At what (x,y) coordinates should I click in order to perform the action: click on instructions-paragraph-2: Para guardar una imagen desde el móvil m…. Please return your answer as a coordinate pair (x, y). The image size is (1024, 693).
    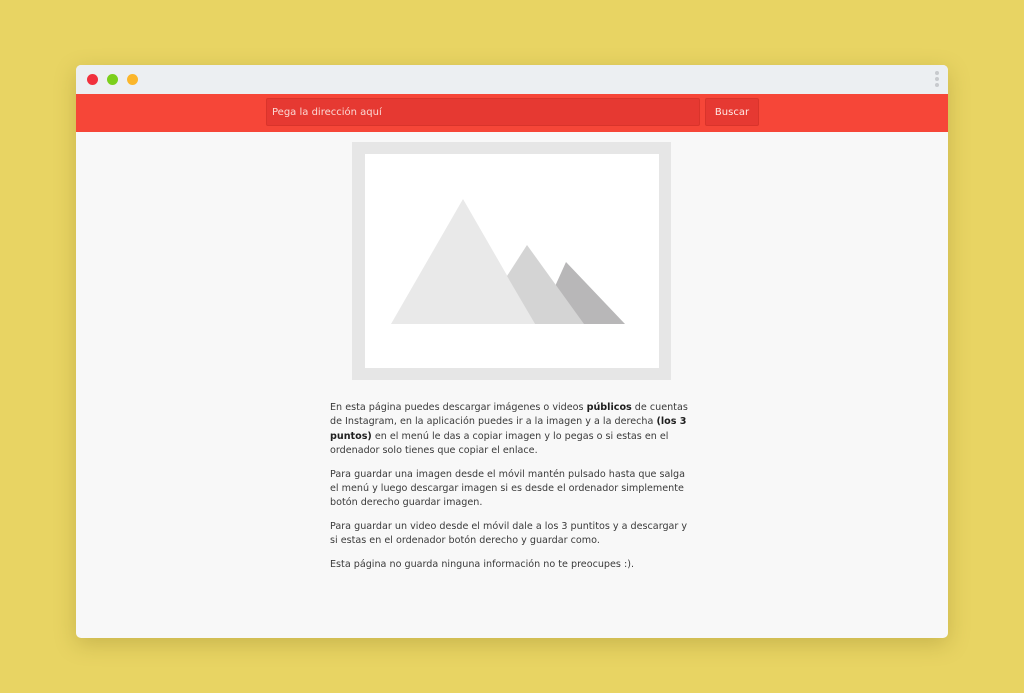
    Looking at the image, I should click on (508, 488).